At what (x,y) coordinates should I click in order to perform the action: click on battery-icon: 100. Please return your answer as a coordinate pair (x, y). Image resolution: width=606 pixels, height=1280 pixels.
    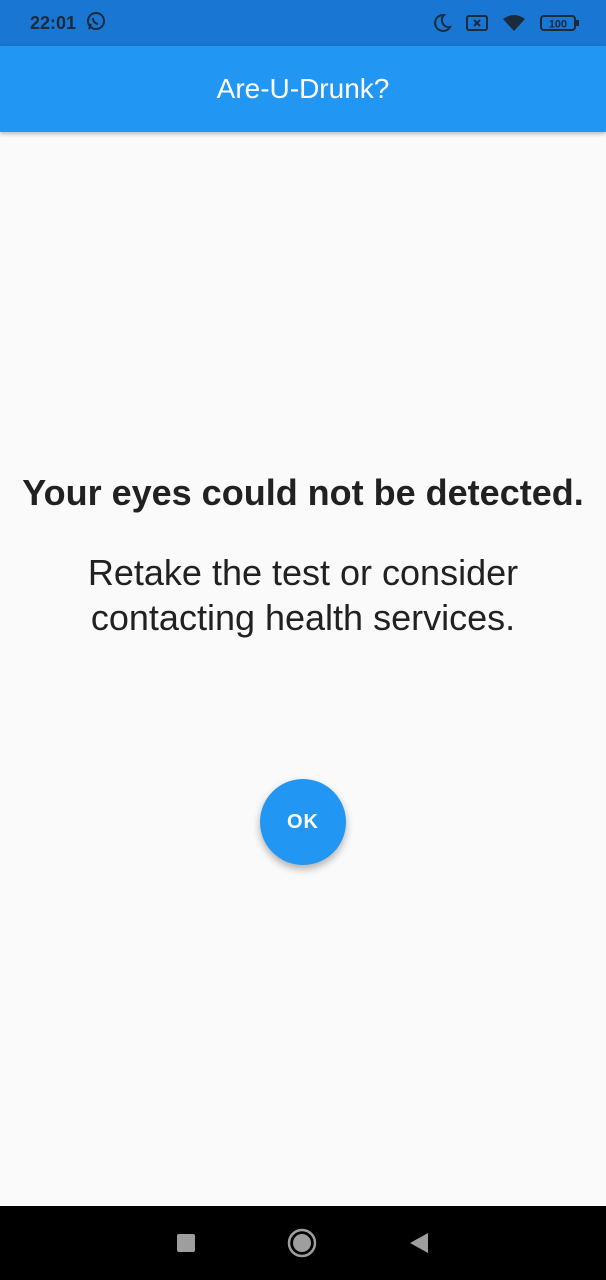
    Looking at the image, I should click on (560, 23).